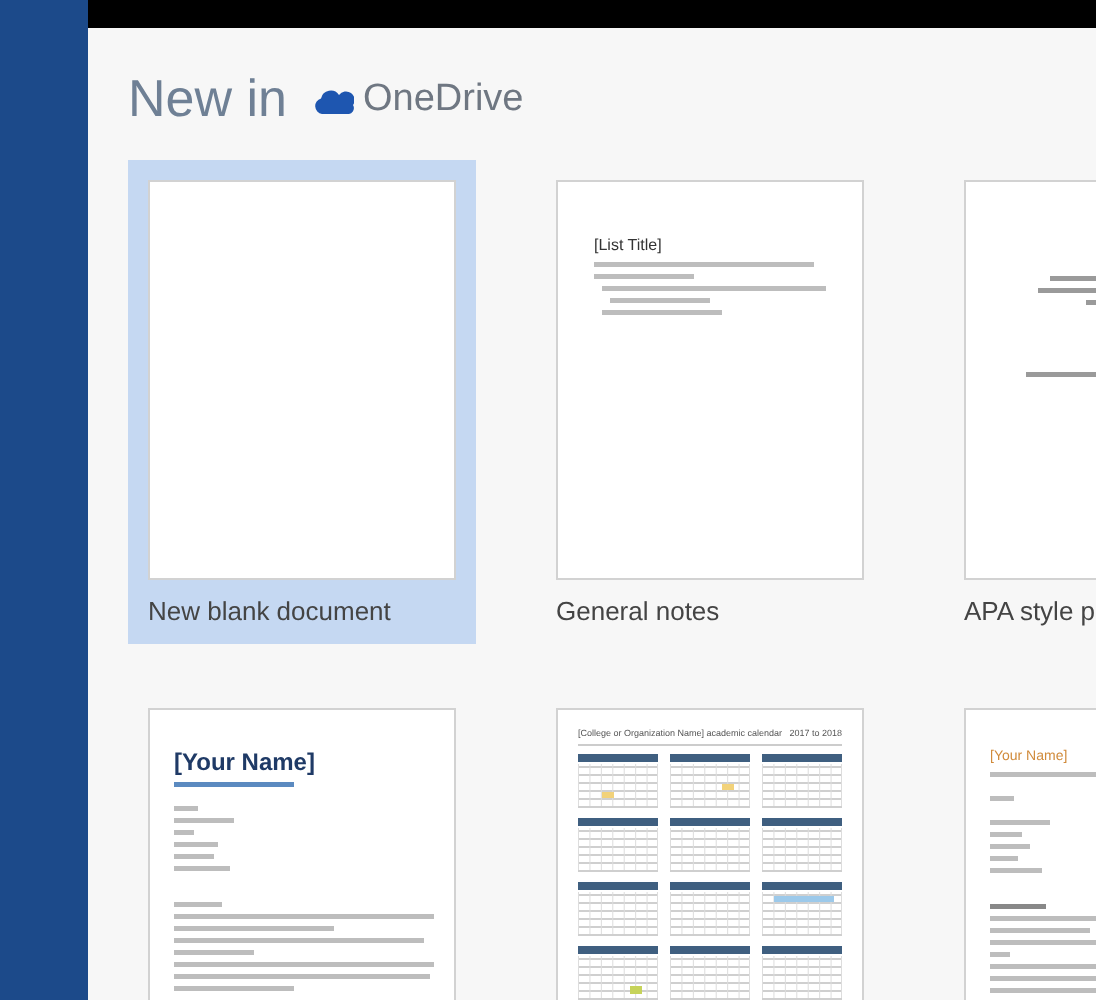 Image resolution: width=1096 pixels, height=1000 pixels. What do you see at coordinates (302, 844) in the screenshot?
I see `template-tile: [Your Name]` at bounding box center [302, 844].